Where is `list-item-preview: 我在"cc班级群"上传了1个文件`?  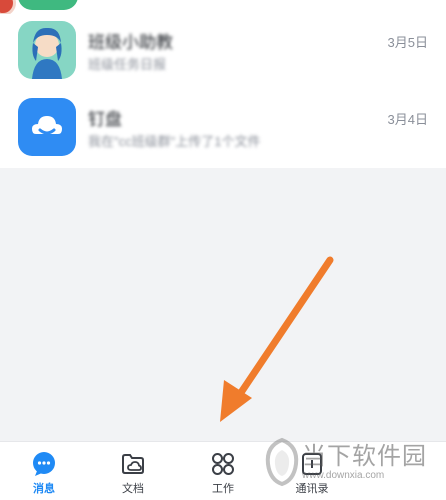 list-item-preview: 我在"cc班级群"上传了1个文件 is located at coordinates (174, 141).